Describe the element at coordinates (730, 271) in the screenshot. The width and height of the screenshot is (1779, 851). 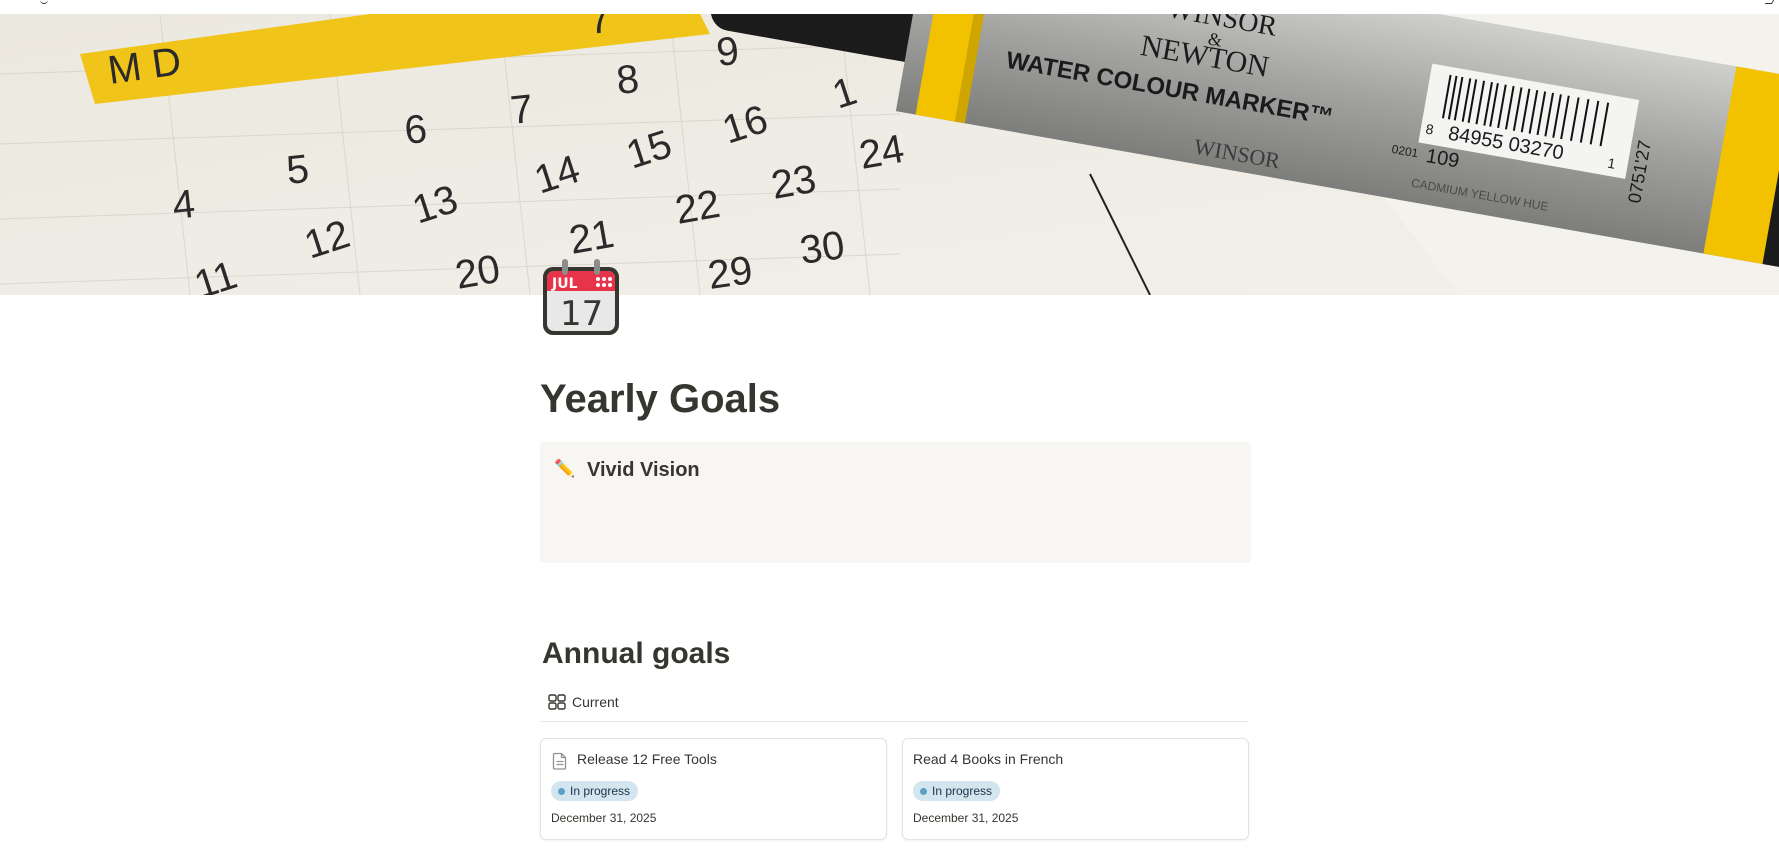
I see `cover-calendar-number: 29` at that location.